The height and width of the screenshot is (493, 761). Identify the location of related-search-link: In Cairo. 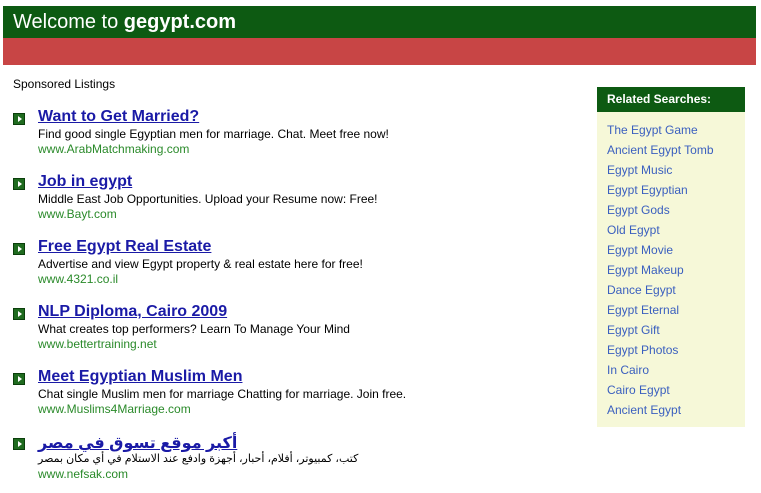
(660, 372).